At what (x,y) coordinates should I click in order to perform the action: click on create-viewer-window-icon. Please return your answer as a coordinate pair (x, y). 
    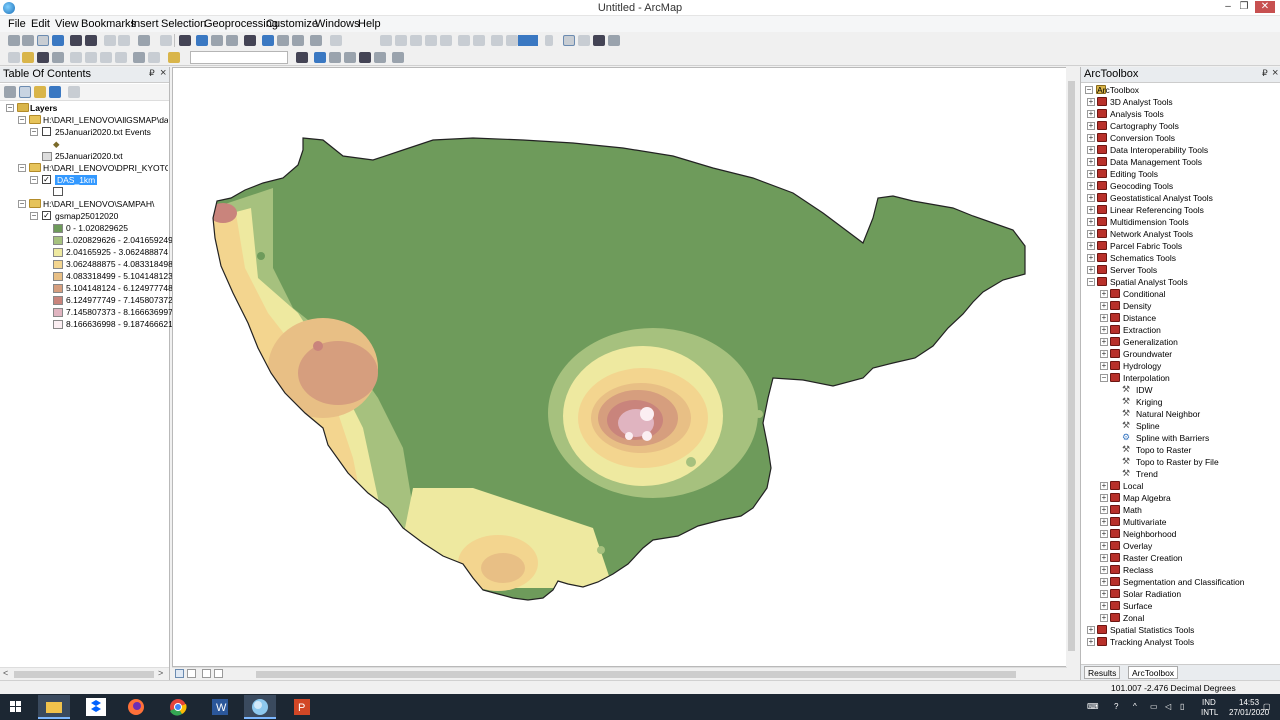
    Looking at the image, I should click on (336, 40).